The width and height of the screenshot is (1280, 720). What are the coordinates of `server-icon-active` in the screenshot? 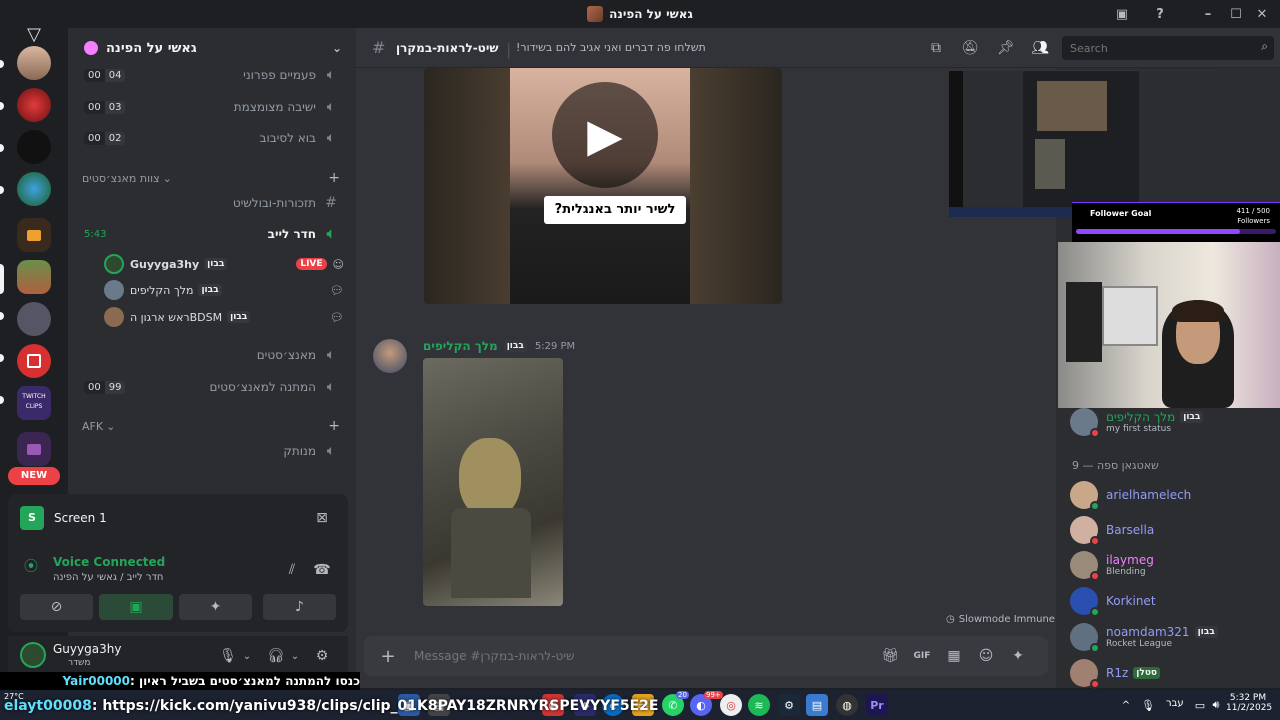 It's located at (34, 277).